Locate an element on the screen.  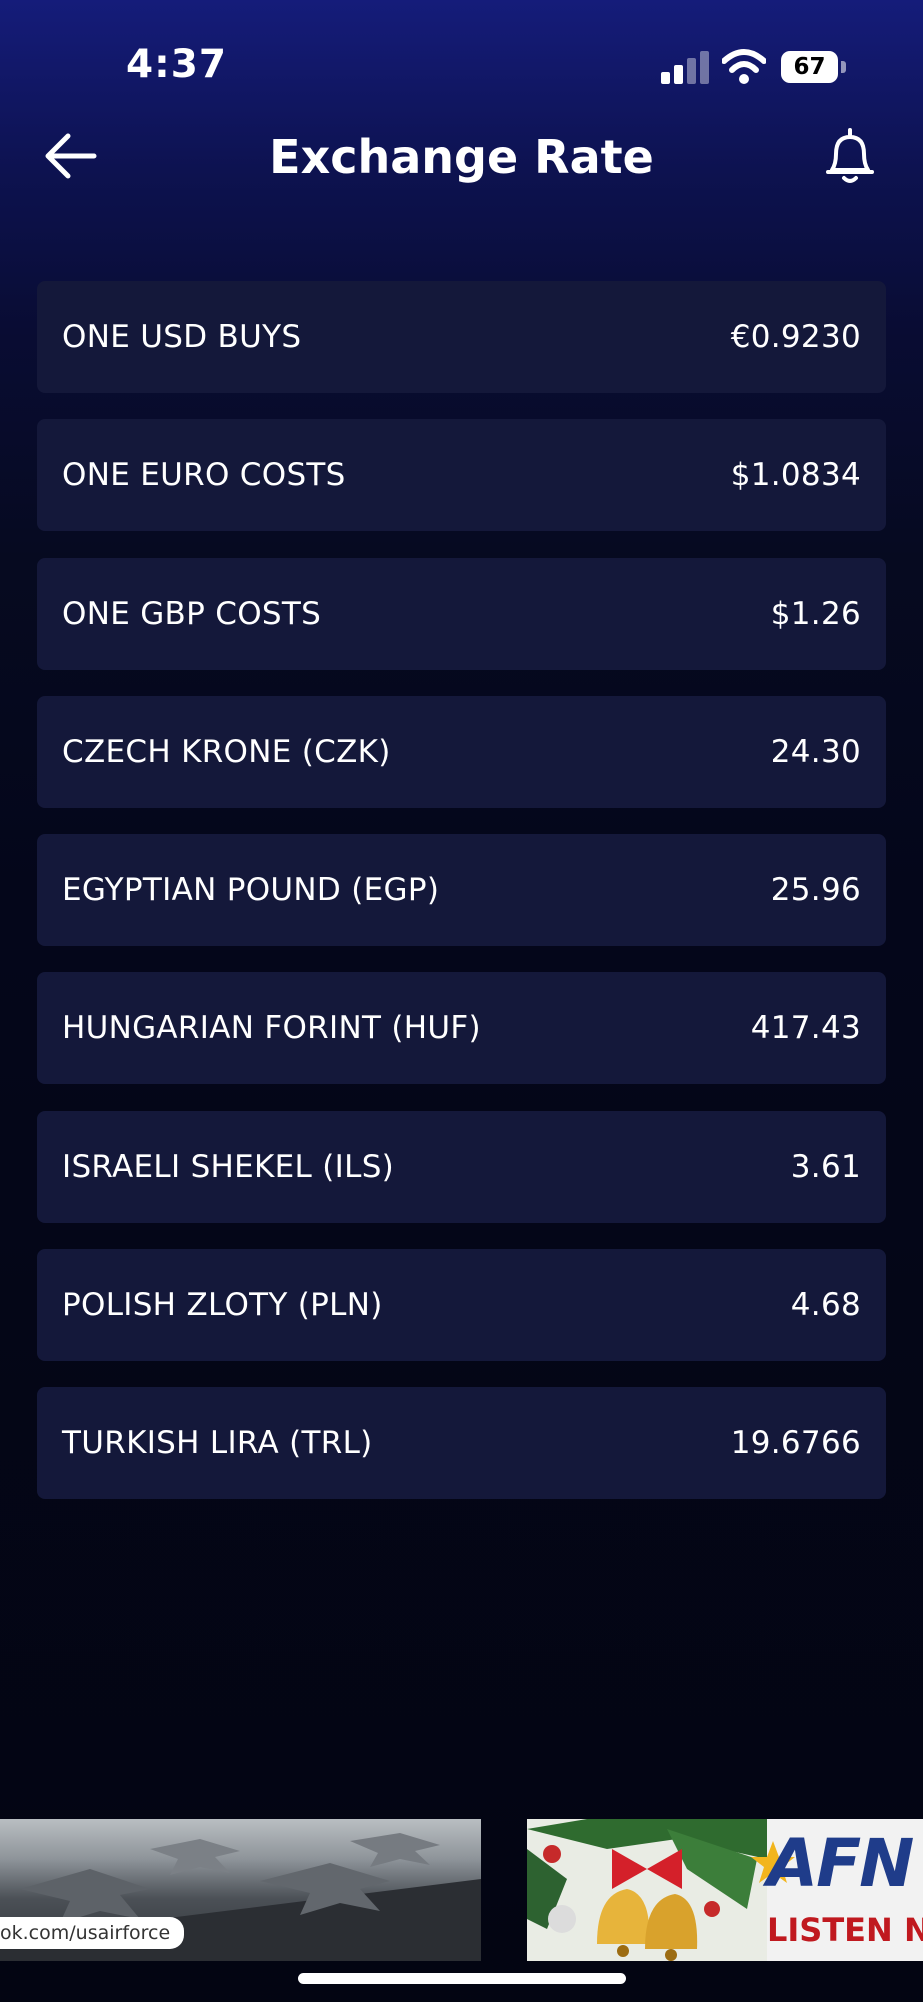
listen-now-label: LISTEN NOW is located at coordinates (845, 1930).